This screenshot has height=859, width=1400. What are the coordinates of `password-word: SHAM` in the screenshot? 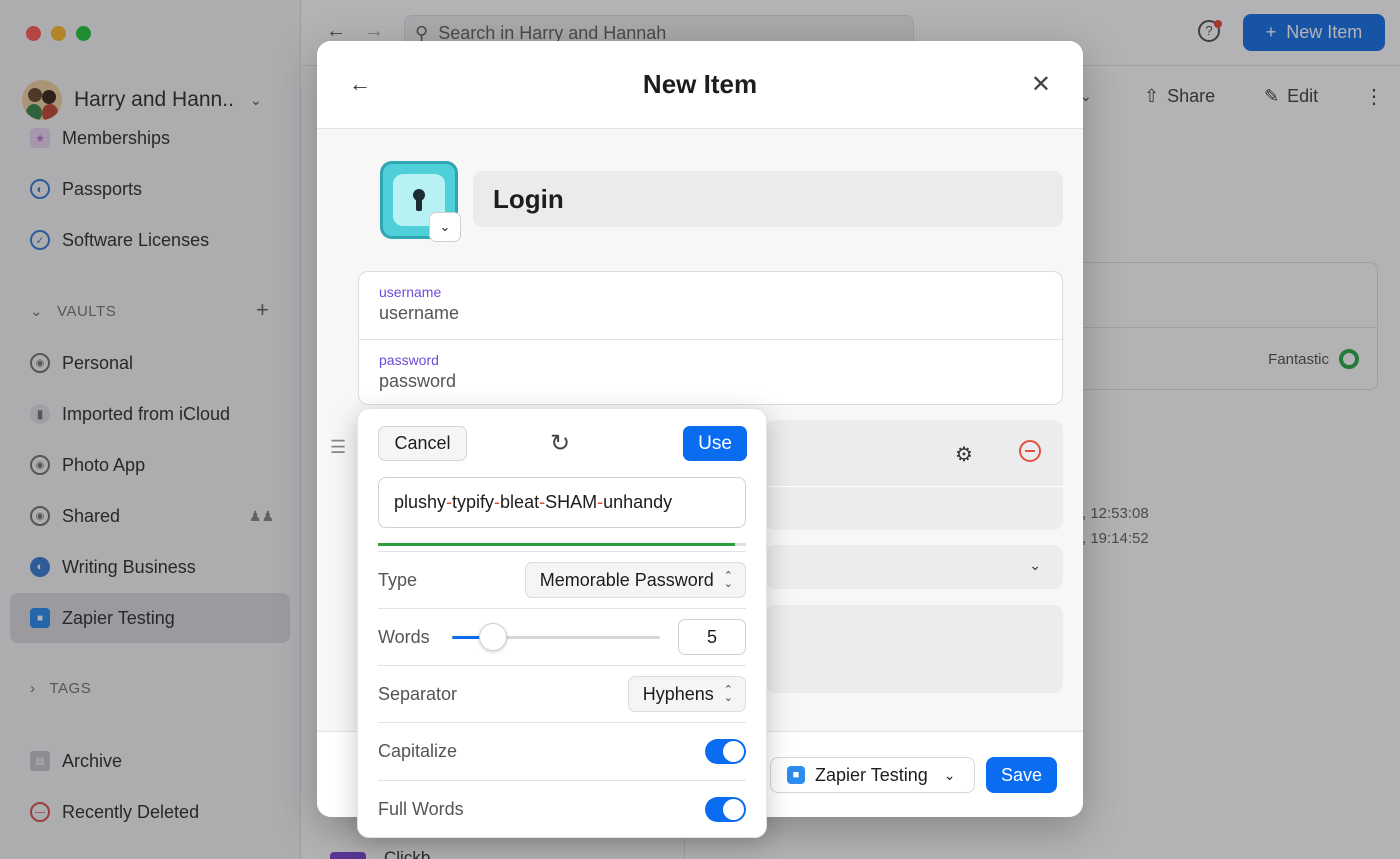 It's located at (571, 502).